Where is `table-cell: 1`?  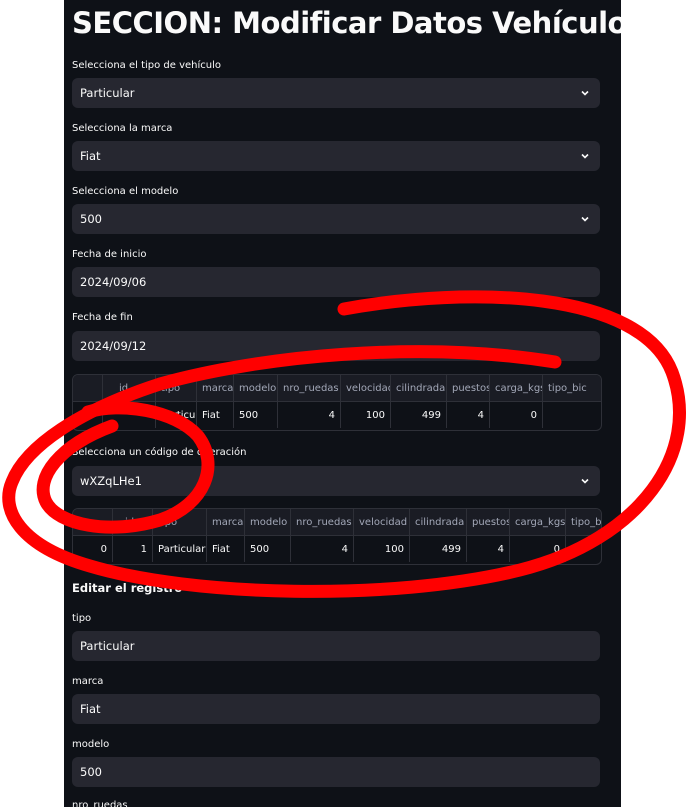 table-cell: 1 is located at coordinates (133, 549).